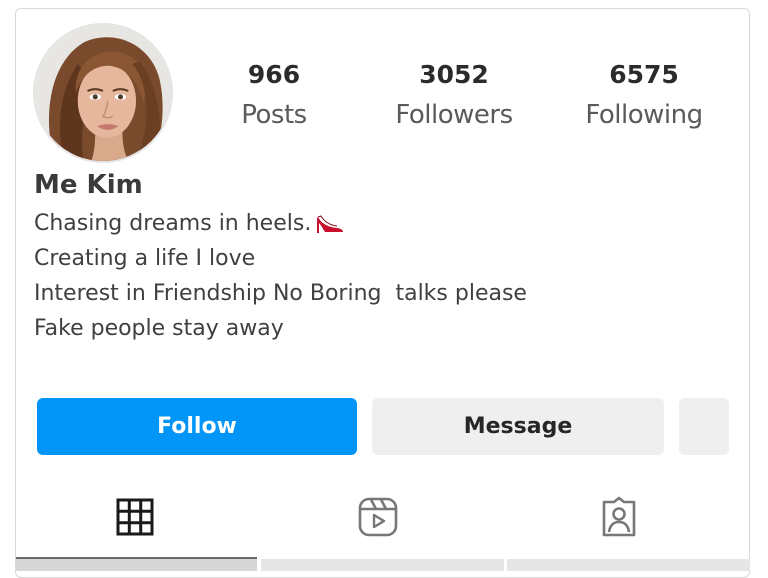  What do you see at coordinates (518, 426) in the screenshot?
I see `message-button: Message` at bounding box center [518, 426].